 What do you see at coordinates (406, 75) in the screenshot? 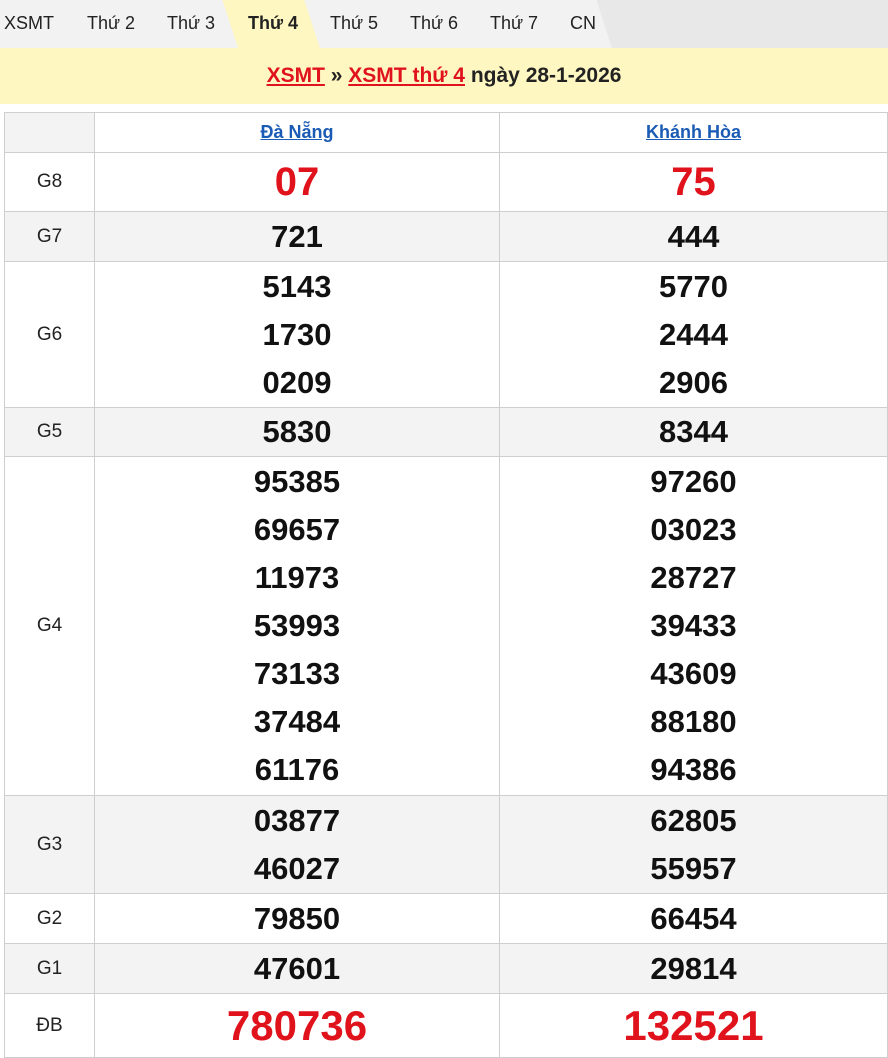
I see `xsmt-thu-4-link: XSMT thứ 4` at bounding box center [406, 75].